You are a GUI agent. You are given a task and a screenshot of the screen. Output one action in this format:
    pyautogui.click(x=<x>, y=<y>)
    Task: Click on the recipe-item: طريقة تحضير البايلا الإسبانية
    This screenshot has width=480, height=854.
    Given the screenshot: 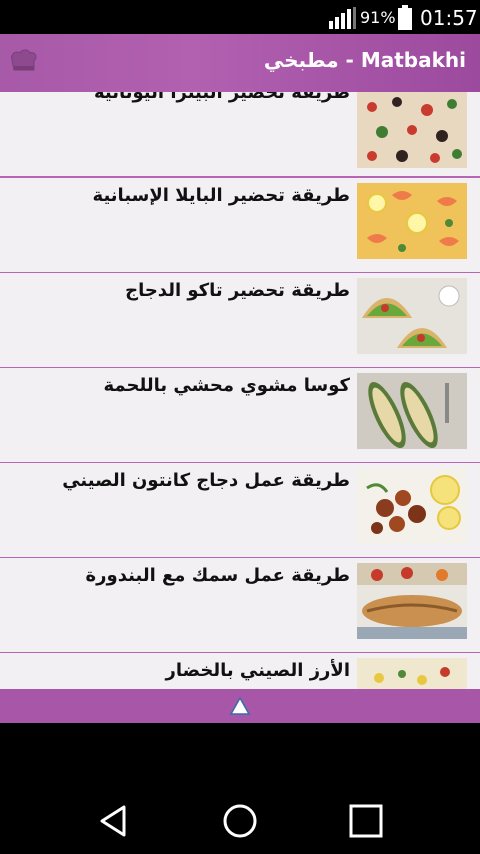 What is the action you would take?
    pyautogui.click(x=240, y=226)
    